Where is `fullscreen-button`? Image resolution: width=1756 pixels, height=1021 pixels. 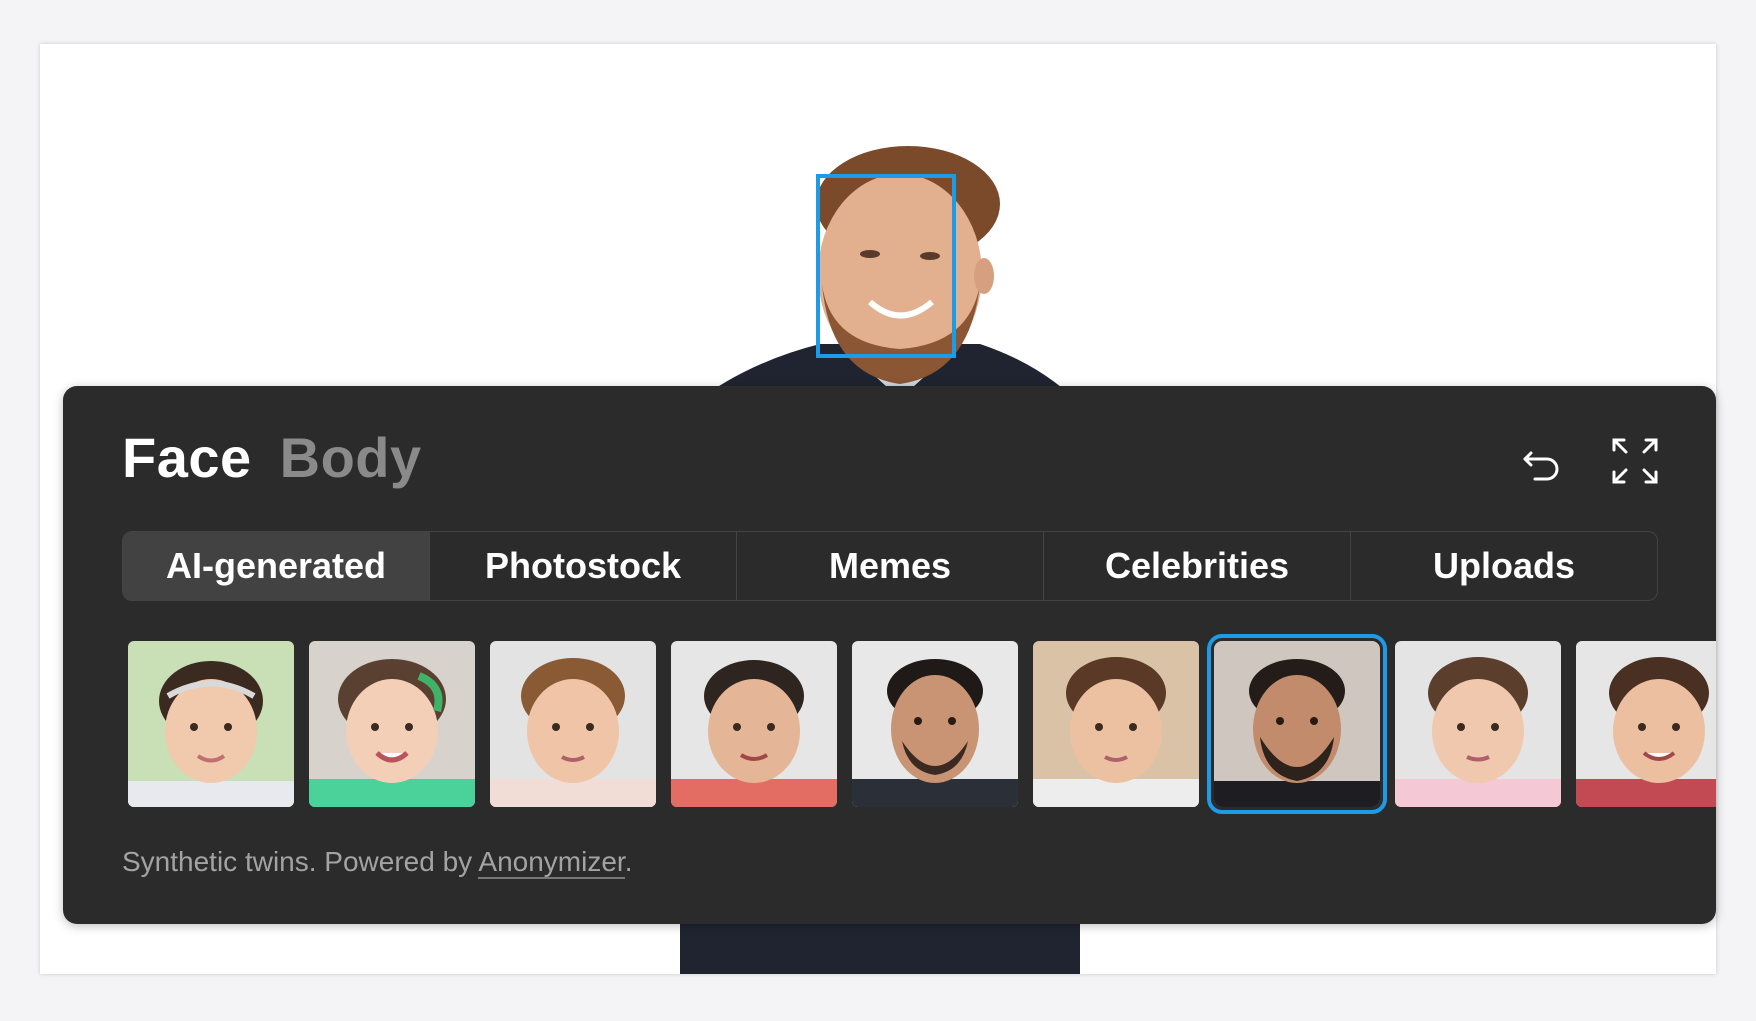 fullscreen-button is located at coordinates (1635, 461).